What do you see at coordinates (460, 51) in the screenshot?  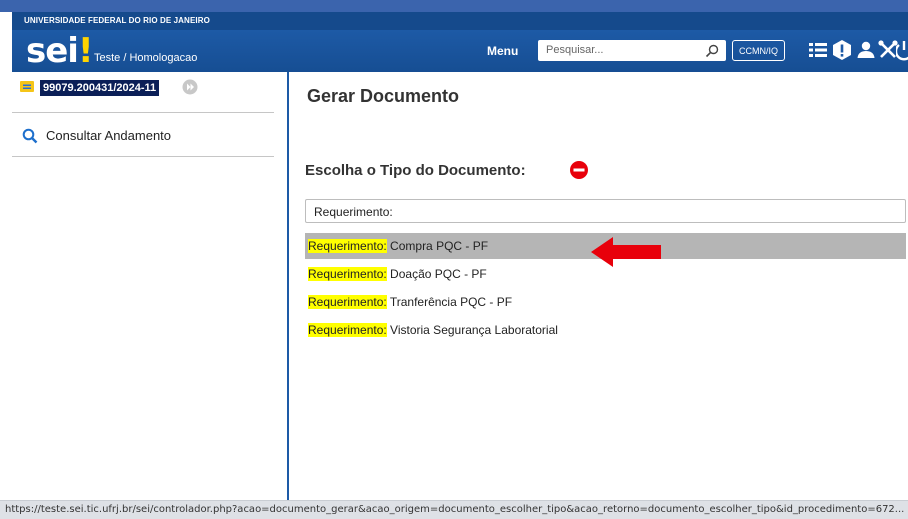 I see `header: sei! Teste / Homologacao Menu CCMN/IQ` at bounding box center [460, 51].